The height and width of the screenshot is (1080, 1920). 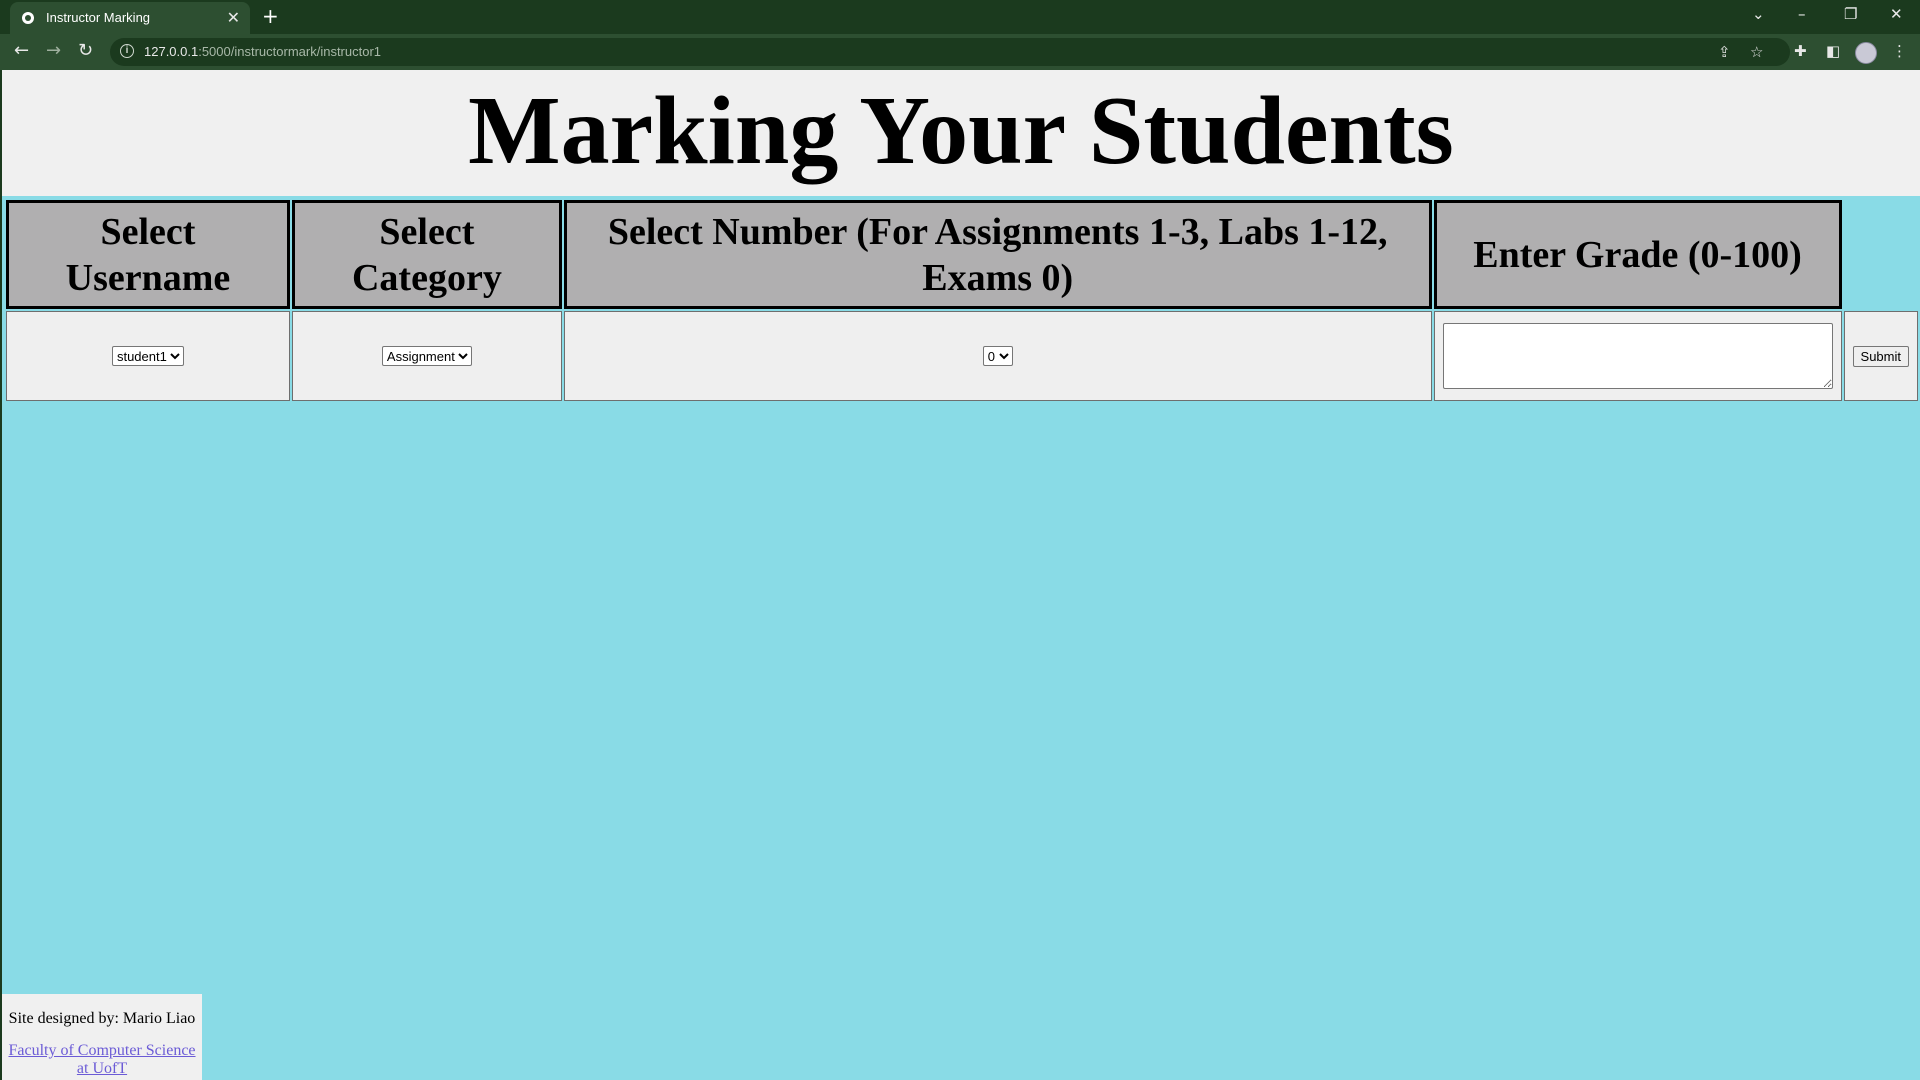 What do you see at coordinates (270, 16) in the screenshot?
I see `new-tab-button: +` at bounding box center [270, 16].